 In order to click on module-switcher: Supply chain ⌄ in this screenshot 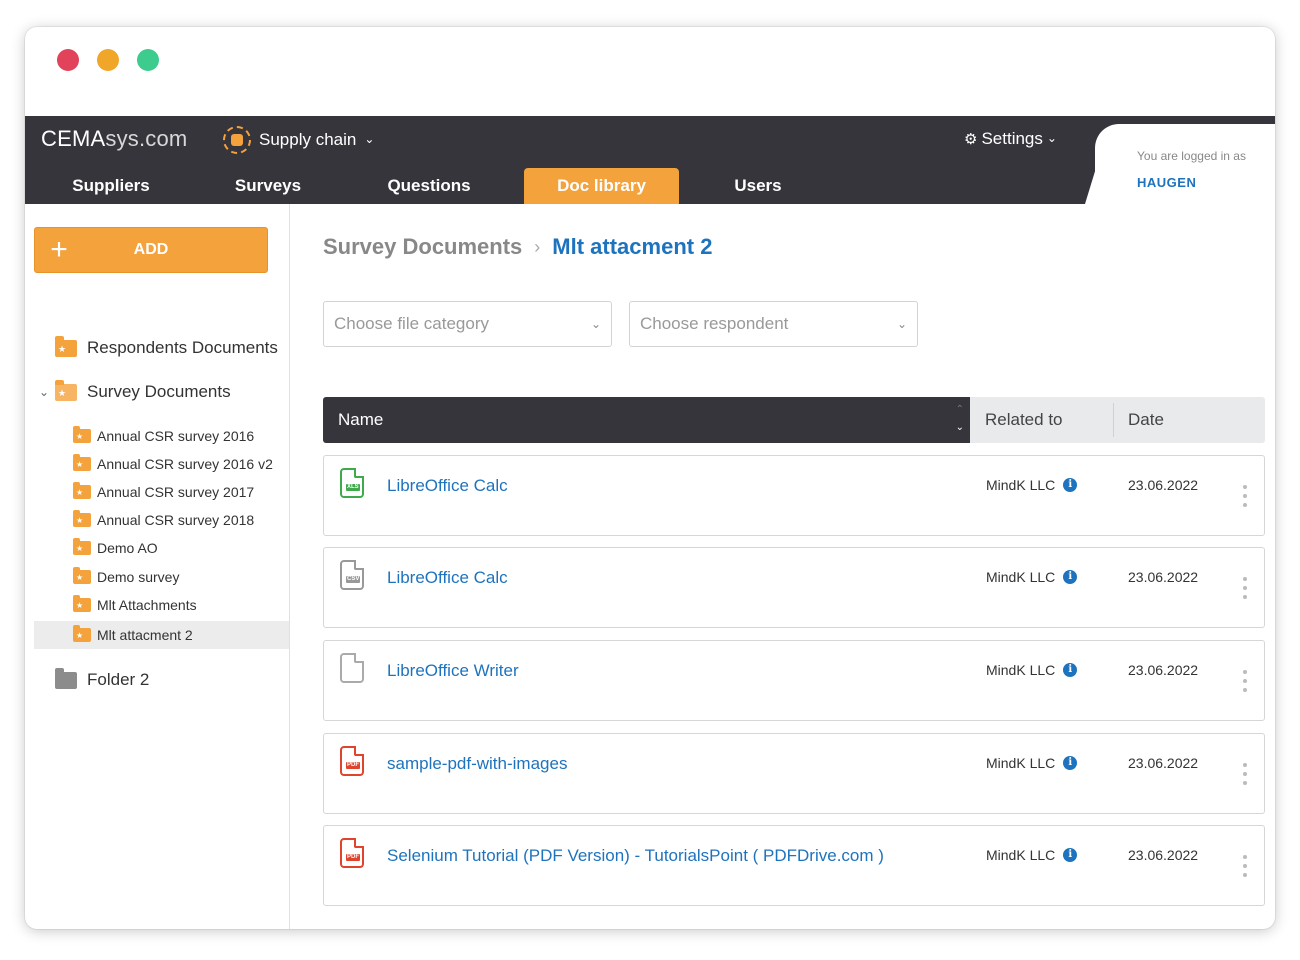, I will do `click(298, 140)`.